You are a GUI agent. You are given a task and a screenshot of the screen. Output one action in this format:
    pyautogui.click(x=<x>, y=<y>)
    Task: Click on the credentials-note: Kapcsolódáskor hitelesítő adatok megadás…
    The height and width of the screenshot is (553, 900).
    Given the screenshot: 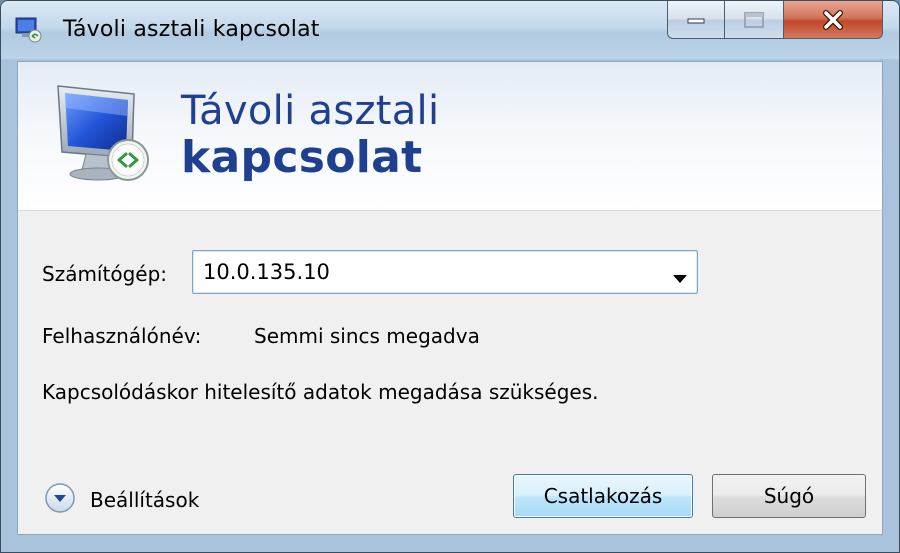 What is the action you would take?
    pyautogui.click(x=320, y=392)
    